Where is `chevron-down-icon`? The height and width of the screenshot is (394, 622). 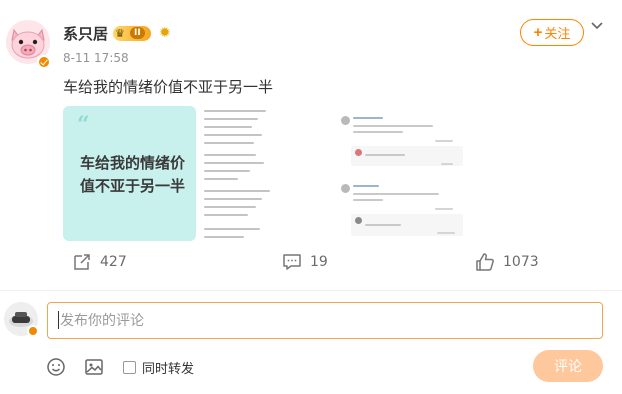
chevron-down-icon is located at coordinates (597, 26).